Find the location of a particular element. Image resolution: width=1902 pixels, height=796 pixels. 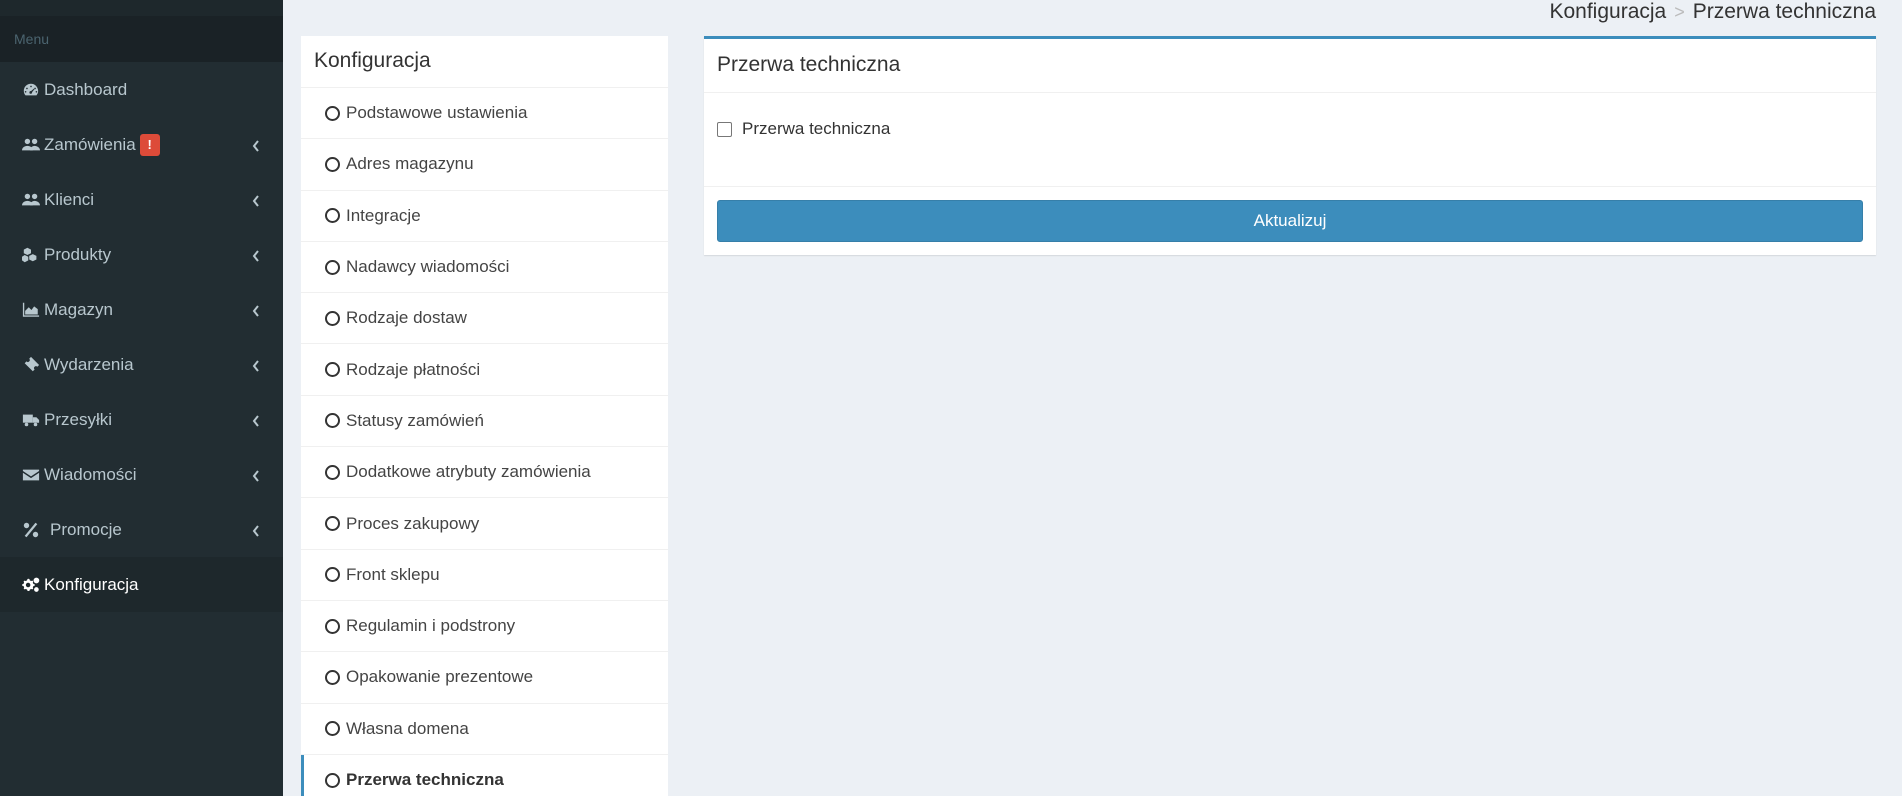

sidebar-item-messages: Wiadomości is located at coordinates (141, 474).